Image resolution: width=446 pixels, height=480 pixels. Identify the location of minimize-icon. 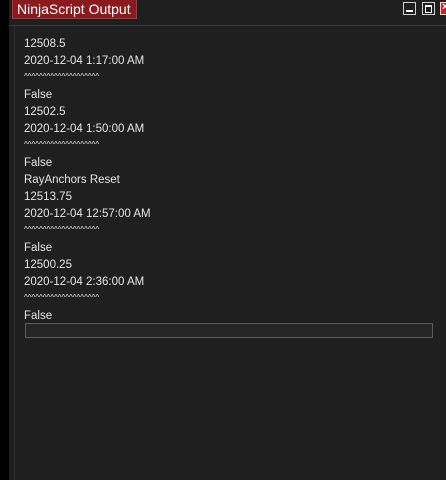
(409, 11).